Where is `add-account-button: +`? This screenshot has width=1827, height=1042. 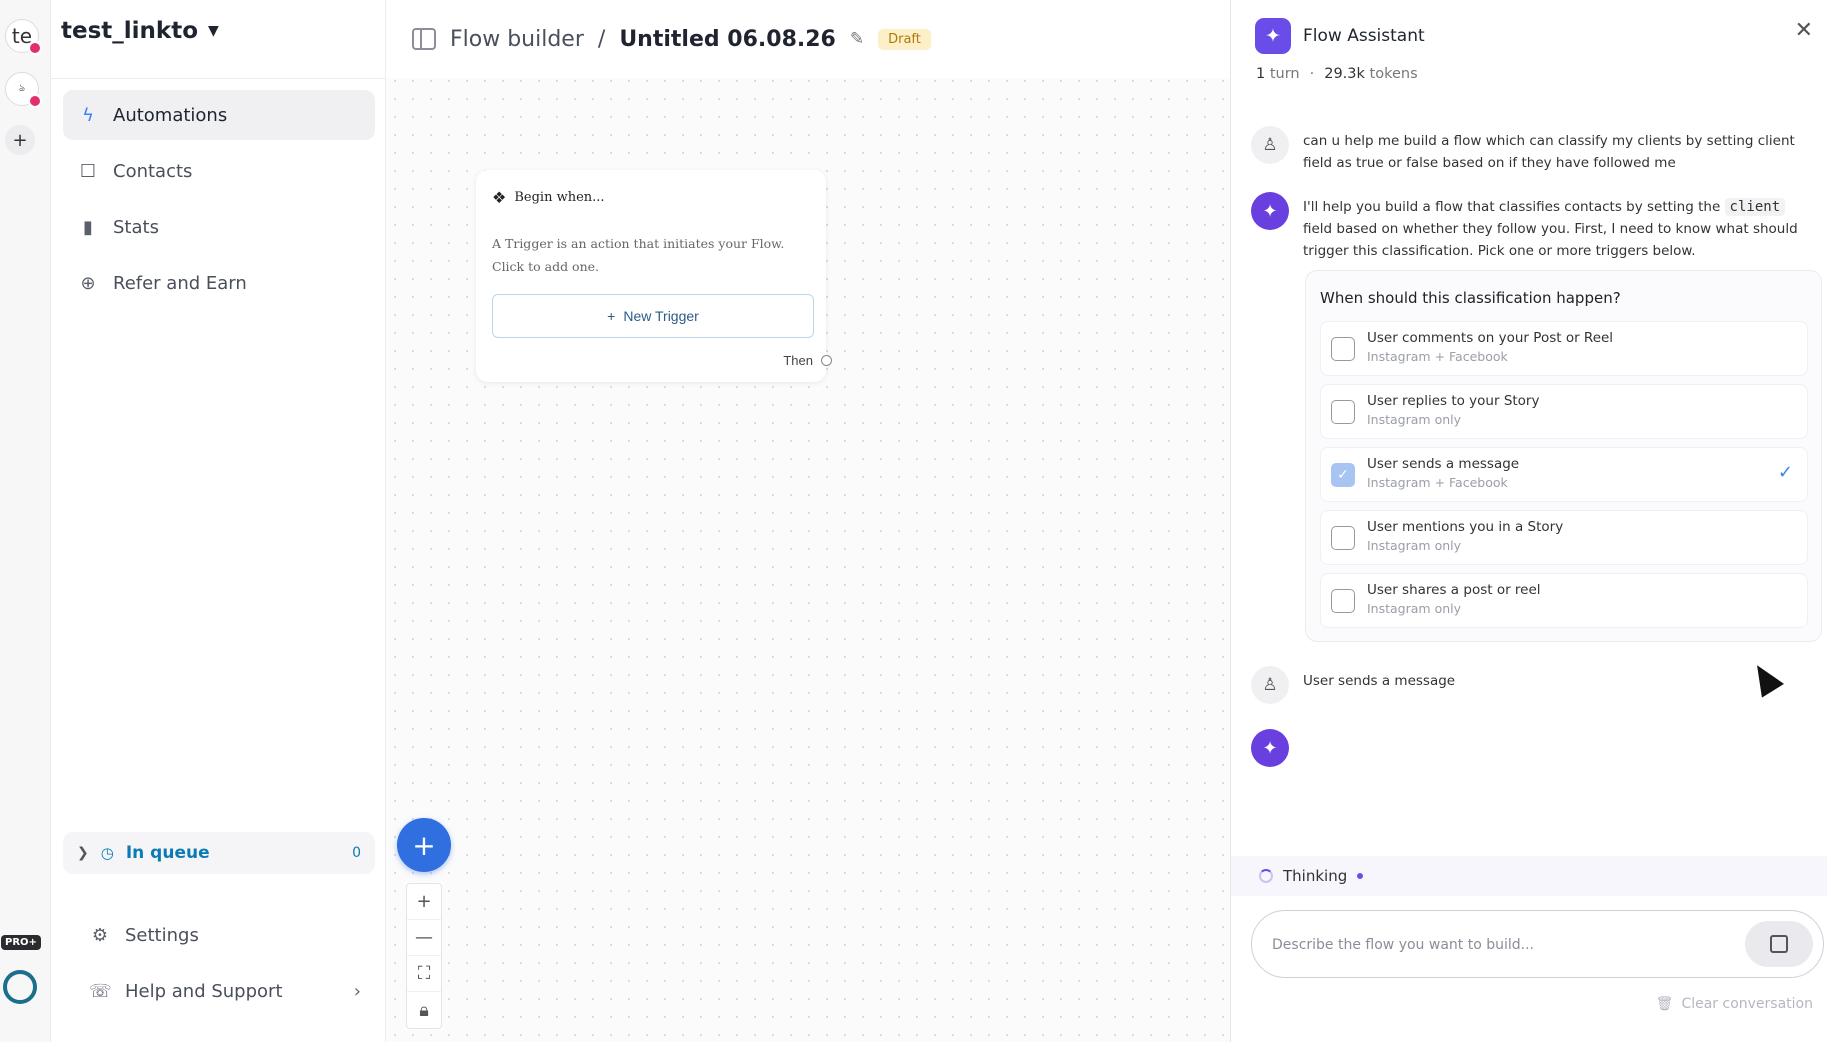 add-account-button: + is located at coordinates (20, 140).